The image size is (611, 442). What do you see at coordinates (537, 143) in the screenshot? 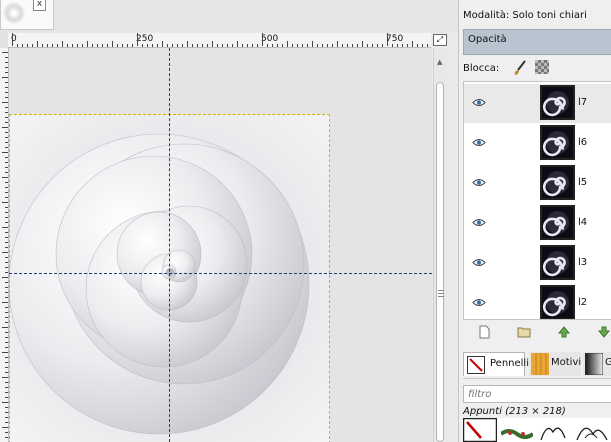
I see `layer-row: l6` at bounding box center [537, 143].